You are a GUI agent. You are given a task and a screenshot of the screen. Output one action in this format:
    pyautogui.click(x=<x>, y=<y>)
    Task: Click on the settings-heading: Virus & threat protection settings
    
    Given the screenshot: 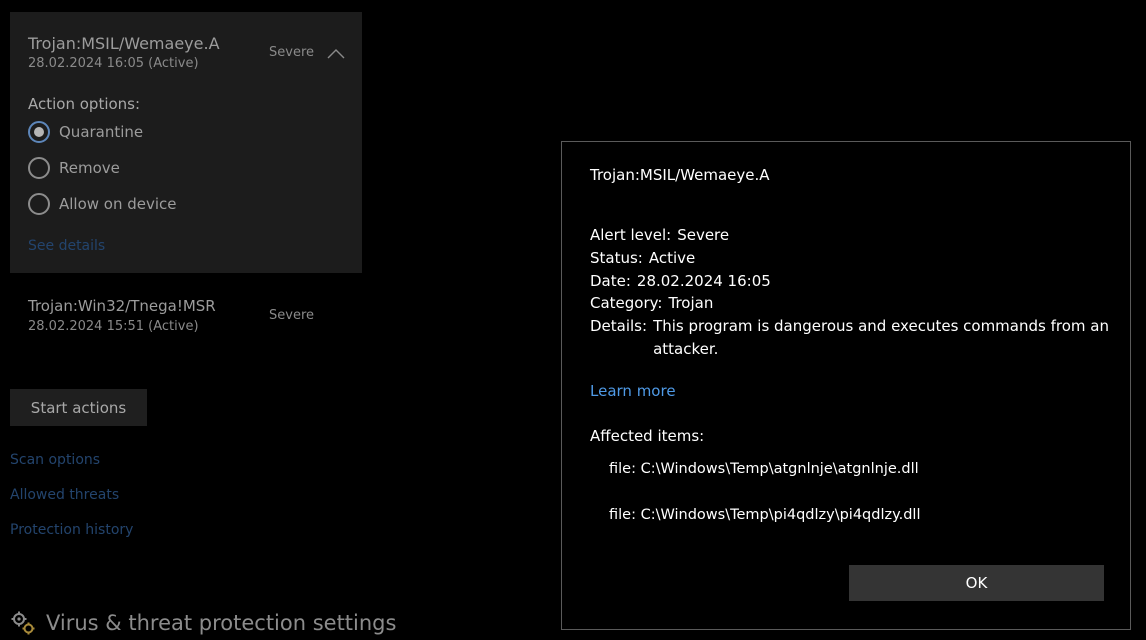 What is the action you would take?
    pyautogui.click(x=203, y=623)
    